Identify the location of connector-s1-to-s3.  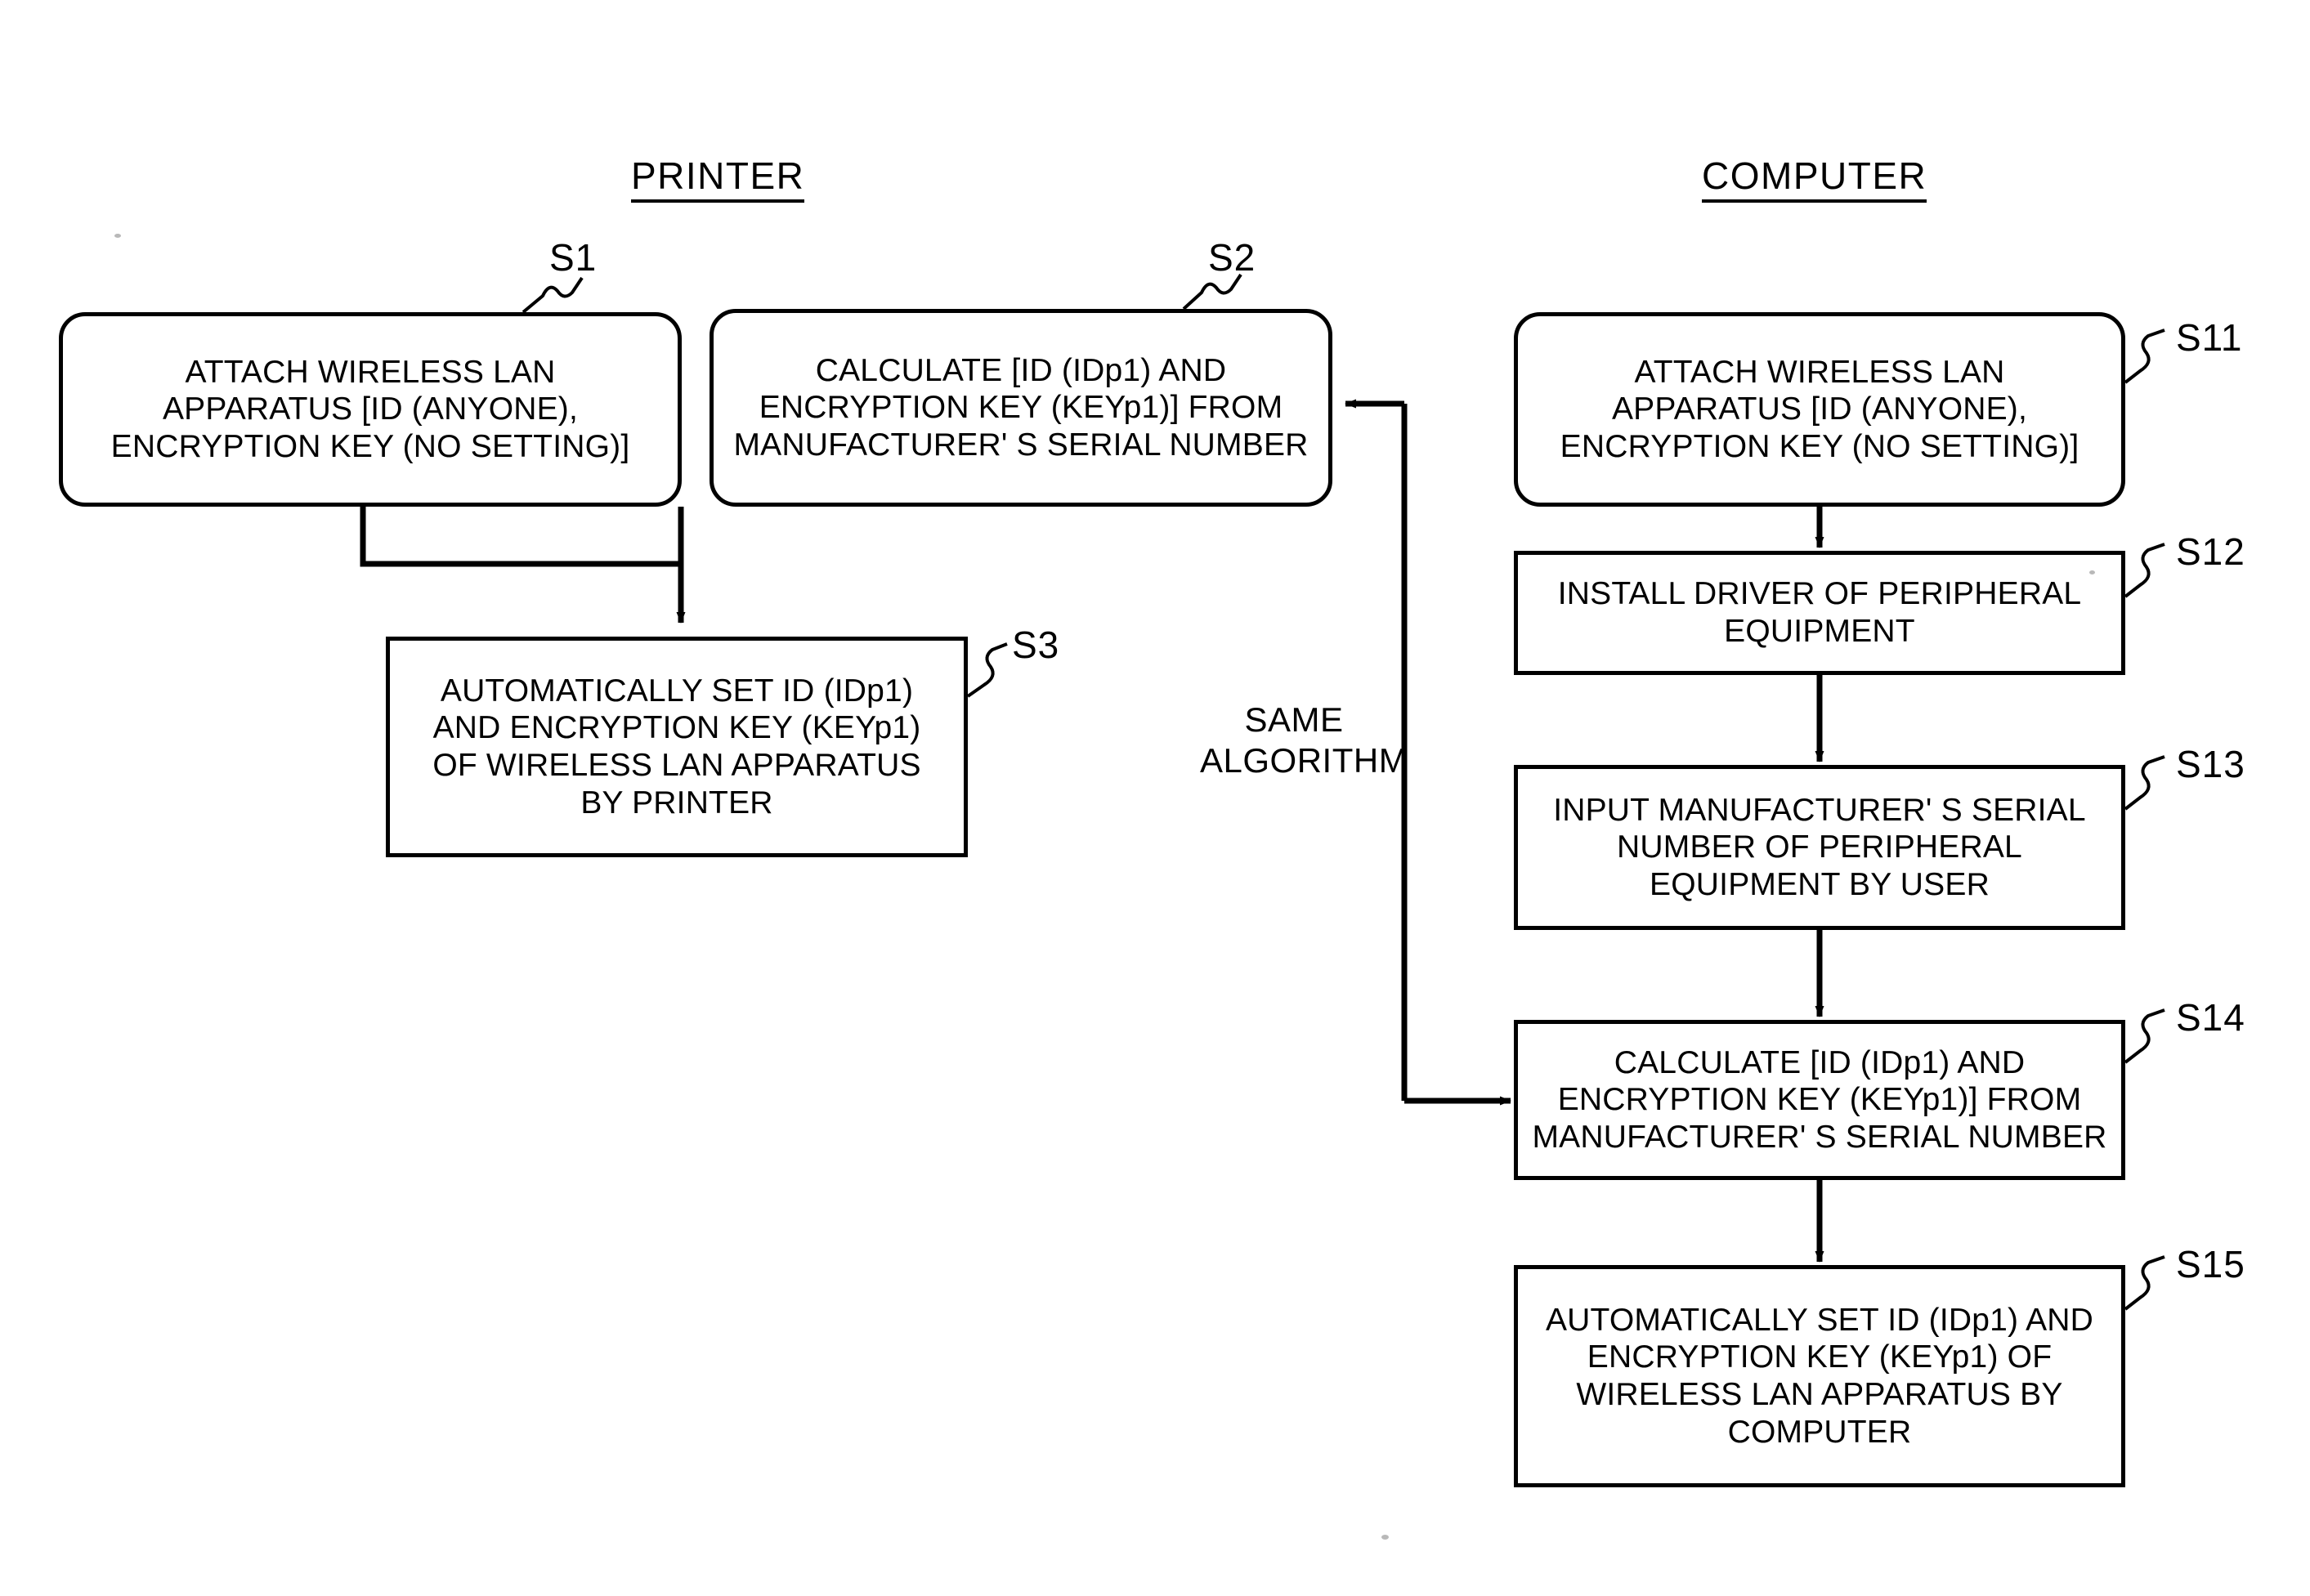
(521, 537).